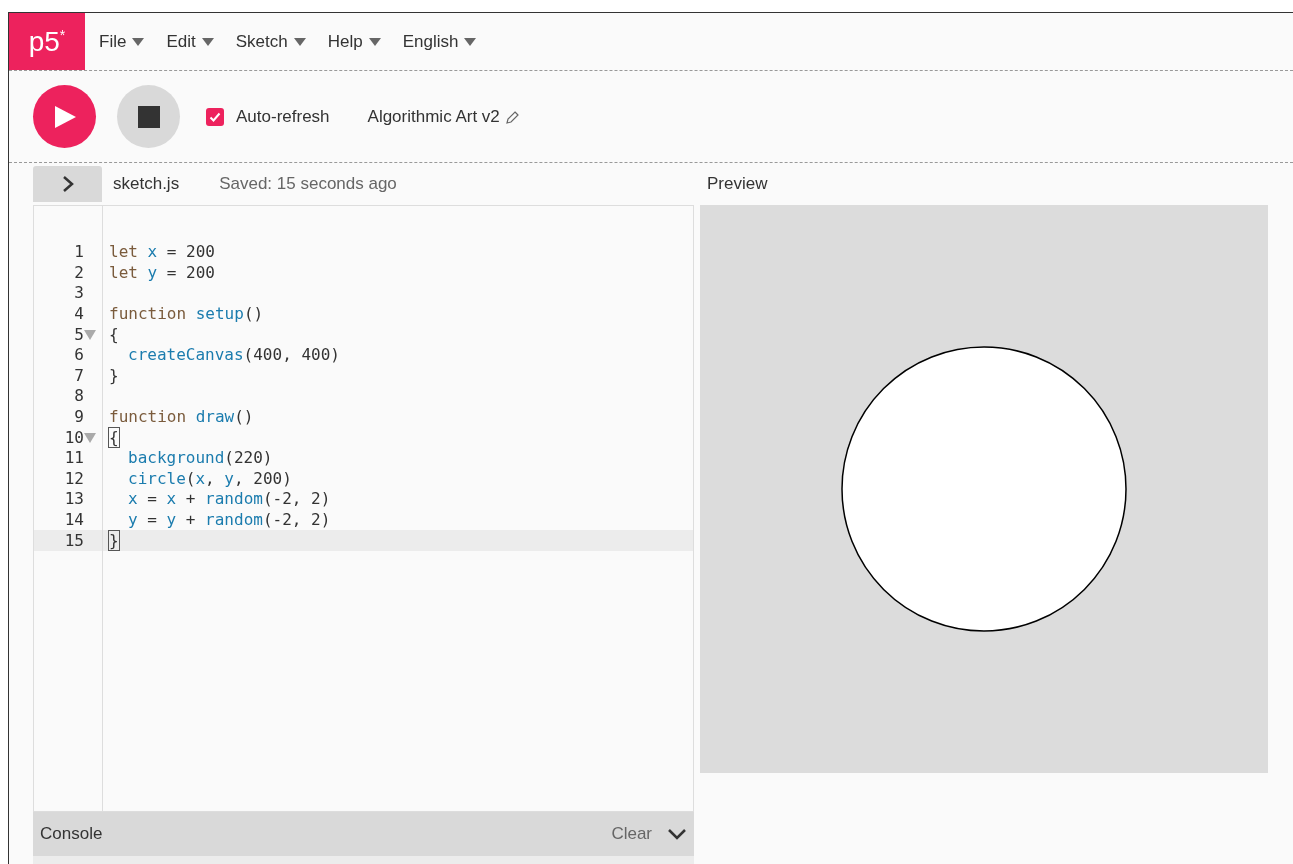 This screenshot has width=1293, height=864. I want to click on line-number: 2, so click(78, 272).